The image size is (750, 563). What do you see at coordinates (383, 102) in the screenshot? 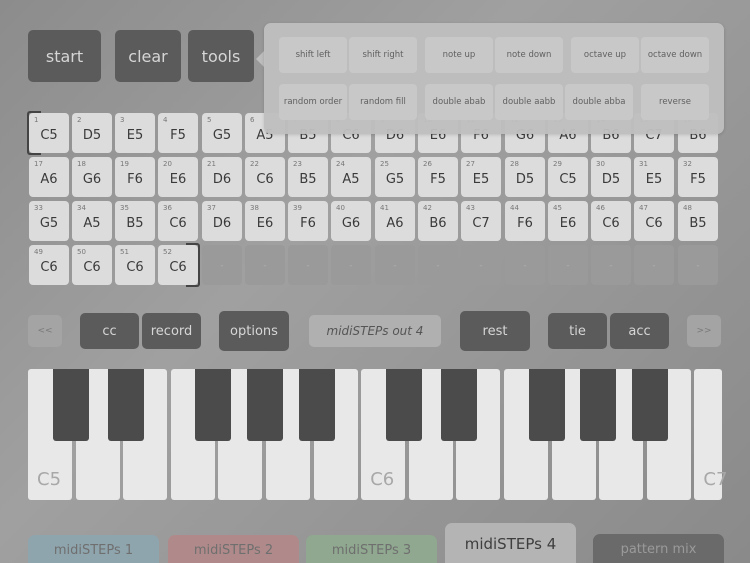
I see `random-fill-button: random fill` at bounding box center [383, 102].